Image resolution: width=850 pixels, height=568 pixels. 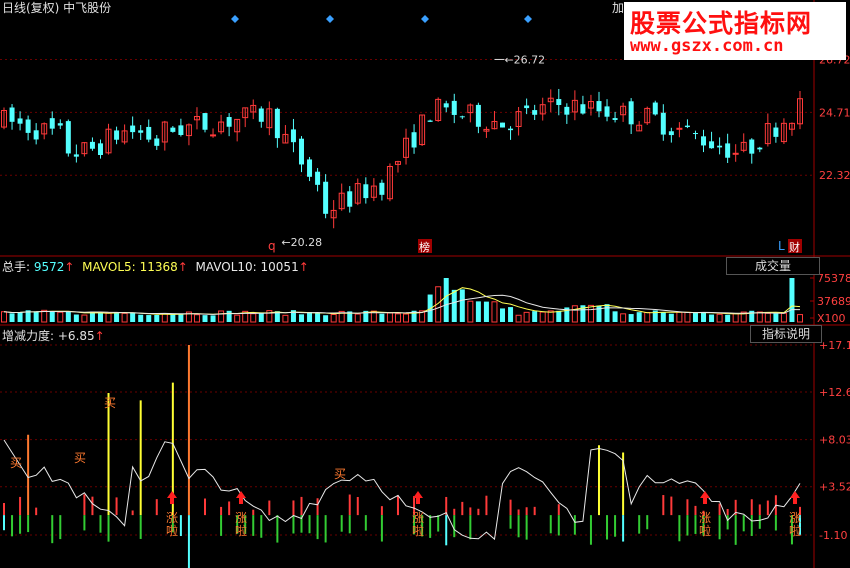 What do you see at coordinates (226, 267) in the screenshot?
I see `mavol10-label: MAVOL10:` at bounding box center [226, 267].